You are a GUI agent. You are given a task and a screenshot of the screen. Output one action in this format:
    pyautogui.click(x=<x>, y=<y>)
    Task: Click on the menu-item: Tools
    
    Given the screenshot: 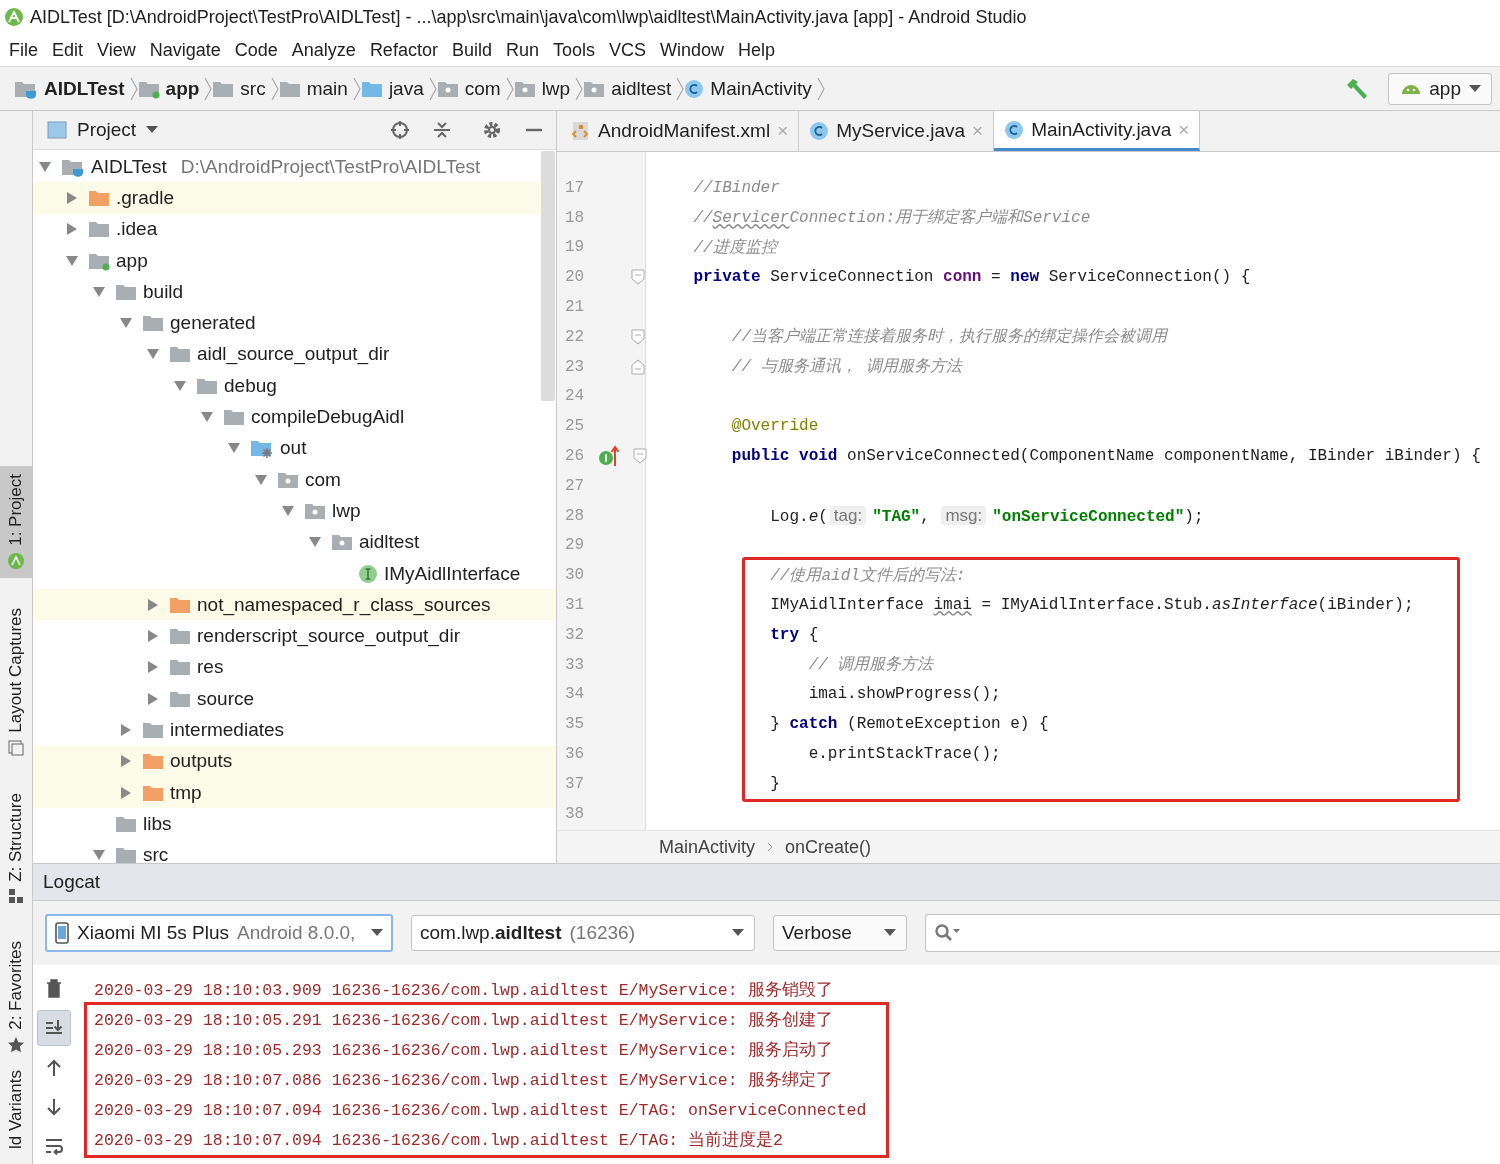 What is the action you would take?
    pyautogui.click(x=573, y=50)
    